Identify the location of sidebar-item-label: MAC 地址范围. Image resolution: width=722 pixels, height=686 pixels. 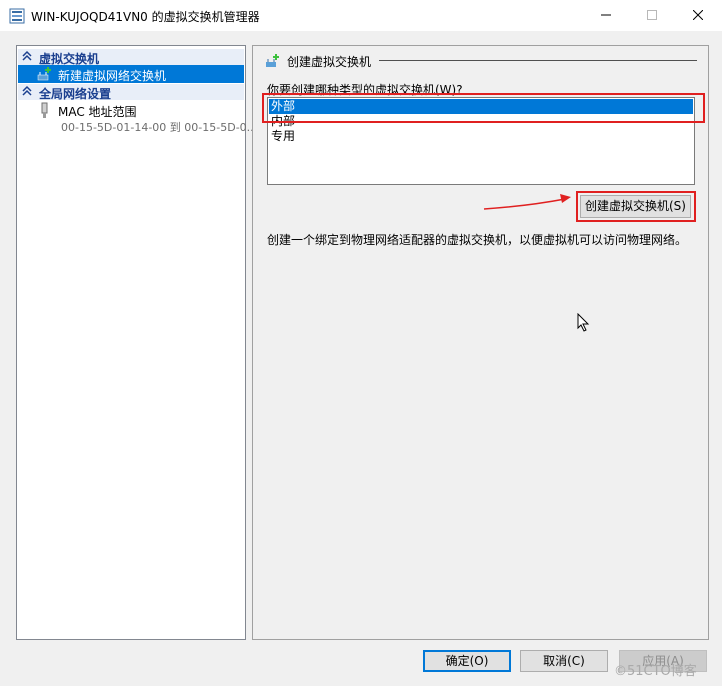
(97, 112).